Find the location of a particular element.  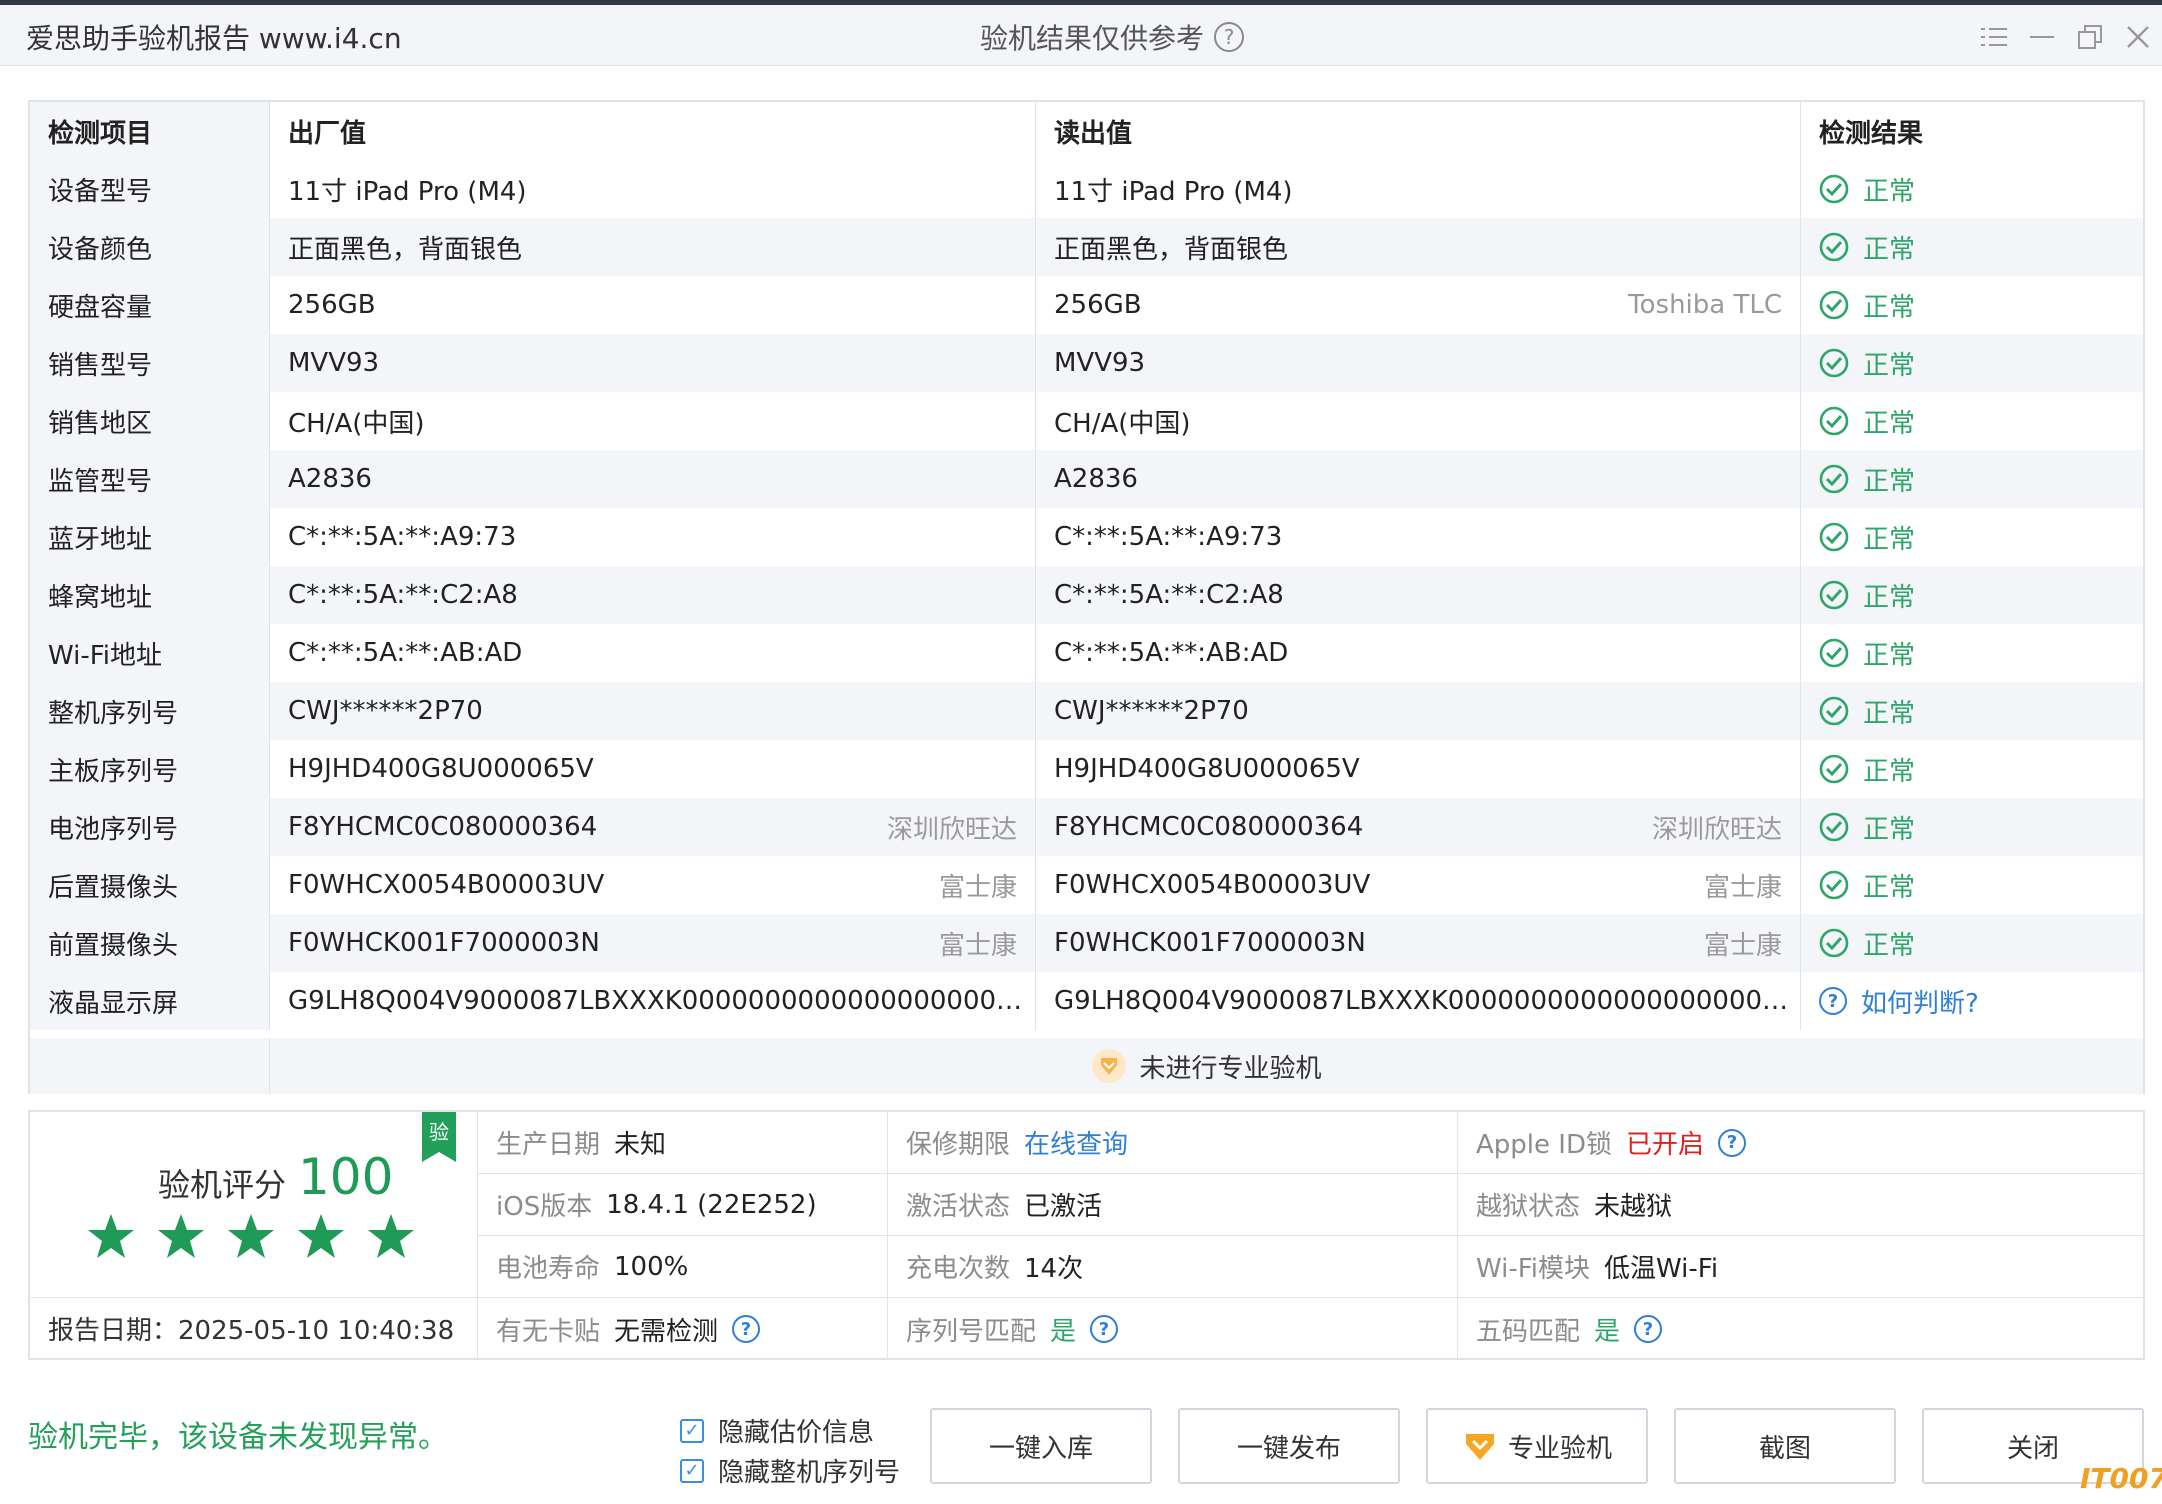

info-serial-match: 序列号匹配是? is located at coordinates (1173, 1329).